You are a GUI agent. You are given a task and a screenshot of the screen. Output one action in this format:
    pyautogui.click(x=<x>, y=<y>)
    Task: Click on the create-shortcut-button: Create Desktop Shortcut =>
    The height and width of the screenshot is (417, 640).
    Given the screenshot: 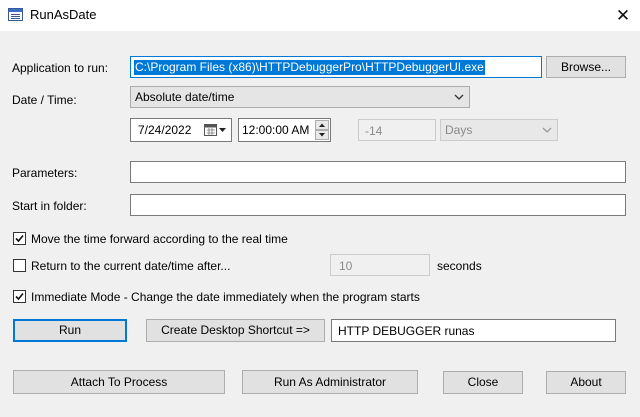 What is the action you would take?
    pyautogui.click(x=235, y=330)
    